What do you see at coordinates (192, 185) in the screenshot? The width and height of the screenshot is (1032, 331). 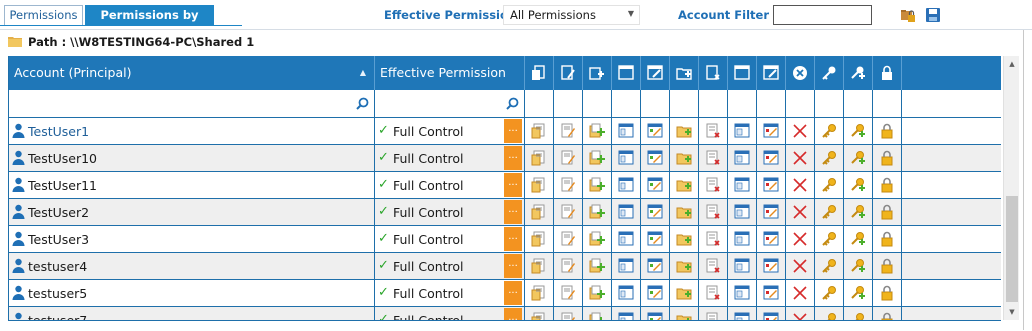 I see `account-cell: TestUser11` at bounding box center [192, 185].